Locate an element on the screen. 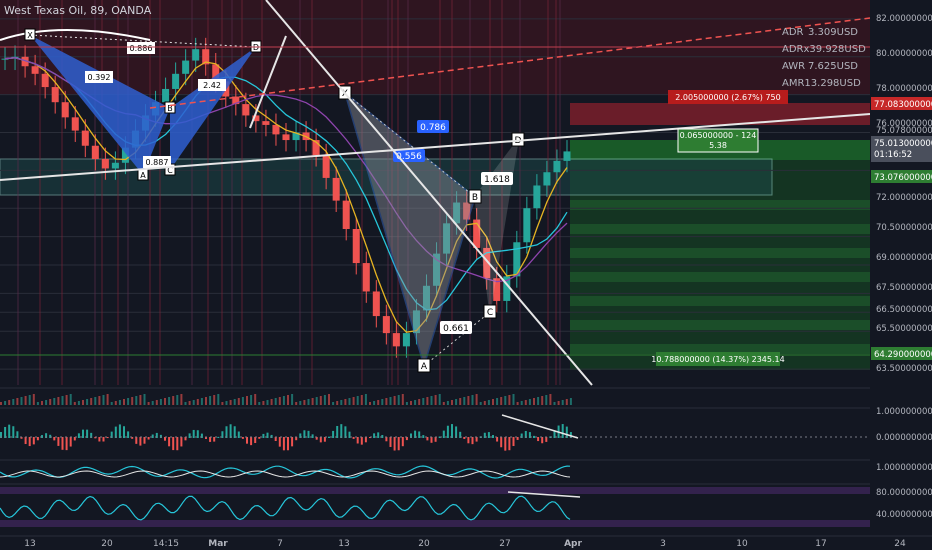 This screenshot has width=932, height=550. red-level-label: 77.083000000 is located at coordinates (903, 105).